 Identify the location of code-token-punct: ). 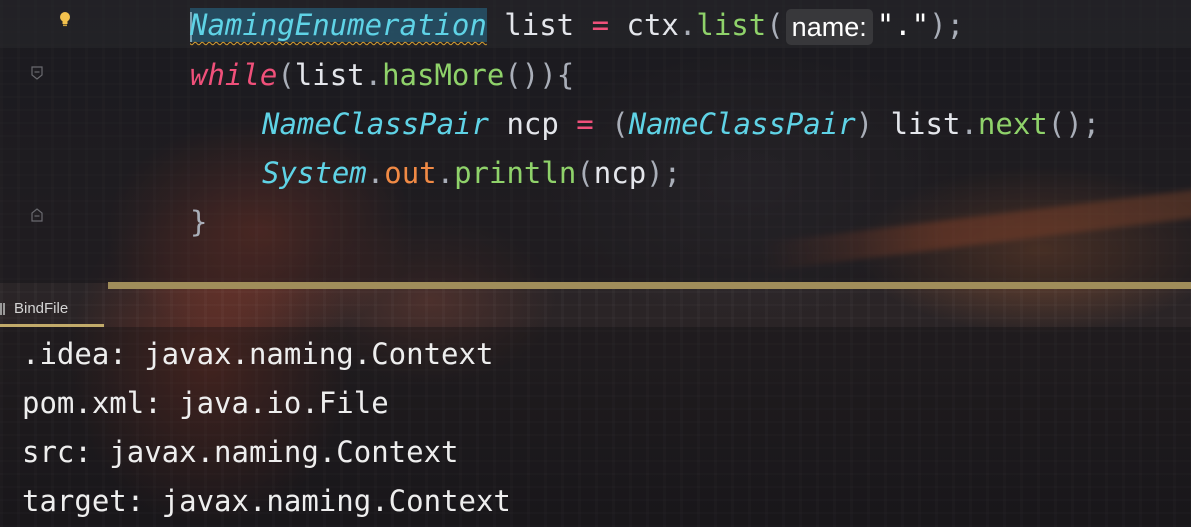
(864, 124).